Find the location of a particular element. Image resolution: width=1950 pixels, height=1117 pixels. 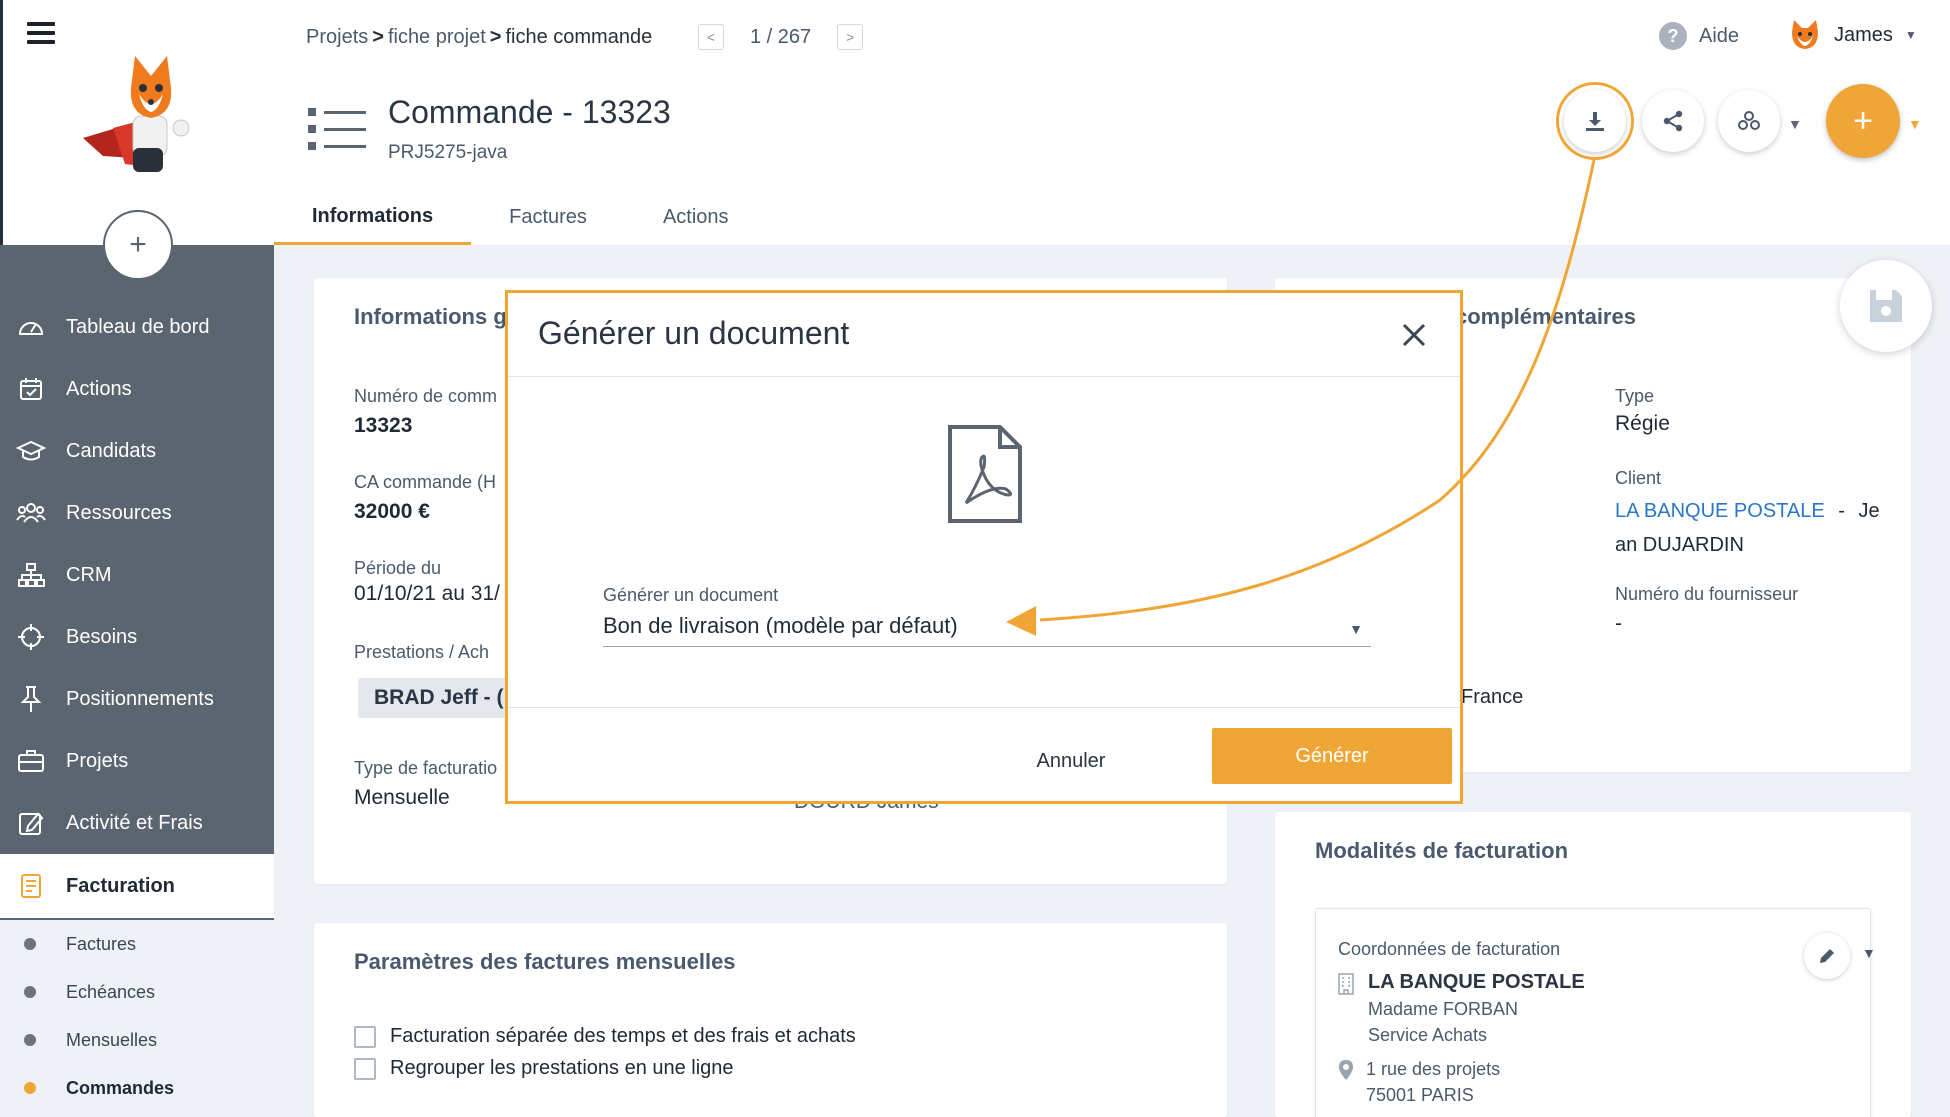

dialog-footer: Annuler Générer is located at coordinates (984, 757).